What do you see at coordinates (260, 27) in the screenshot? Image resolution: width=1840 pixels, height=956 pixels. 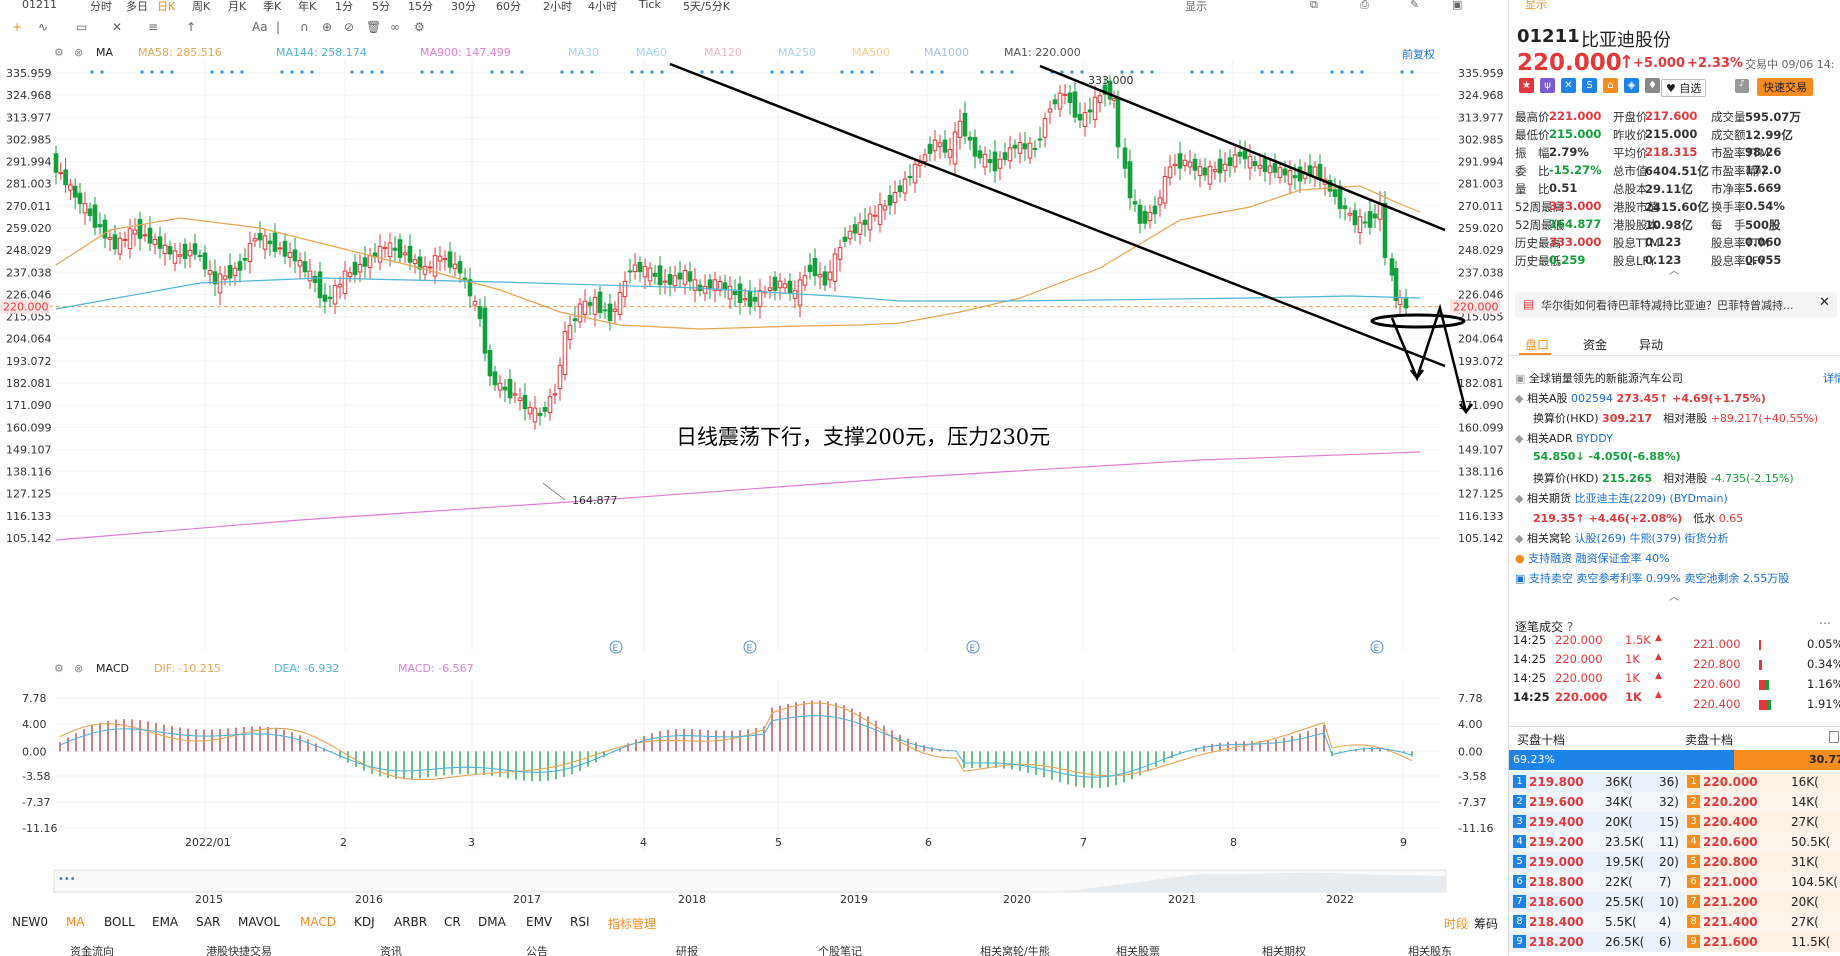 I see `text-tool-icon: Aa` at bounding box center [260, 27].